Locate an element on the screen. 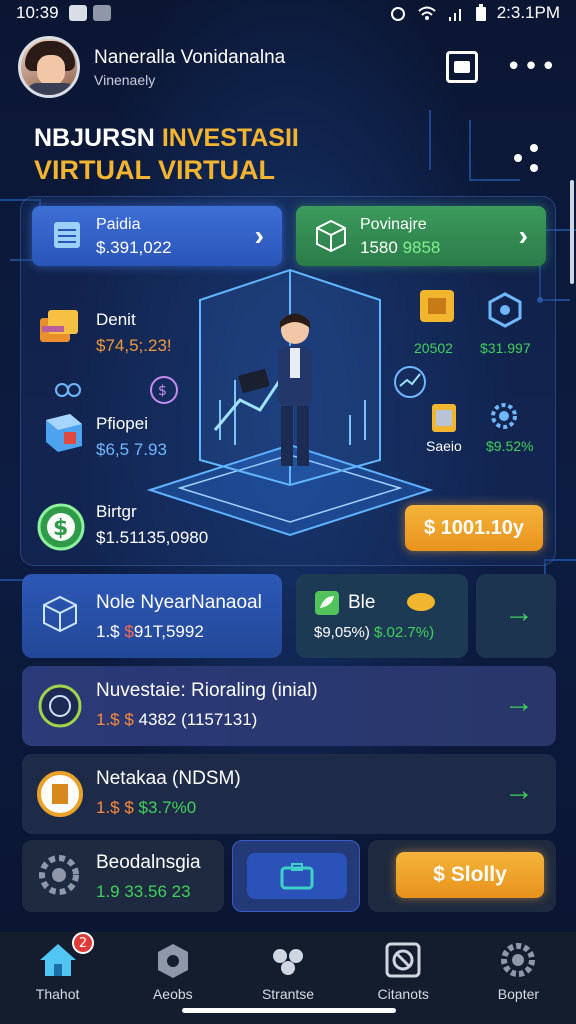 The image size is (576, 1024). ble-card: Ble $9,05%) $.02.7%) is located at coordinates (382, 616).